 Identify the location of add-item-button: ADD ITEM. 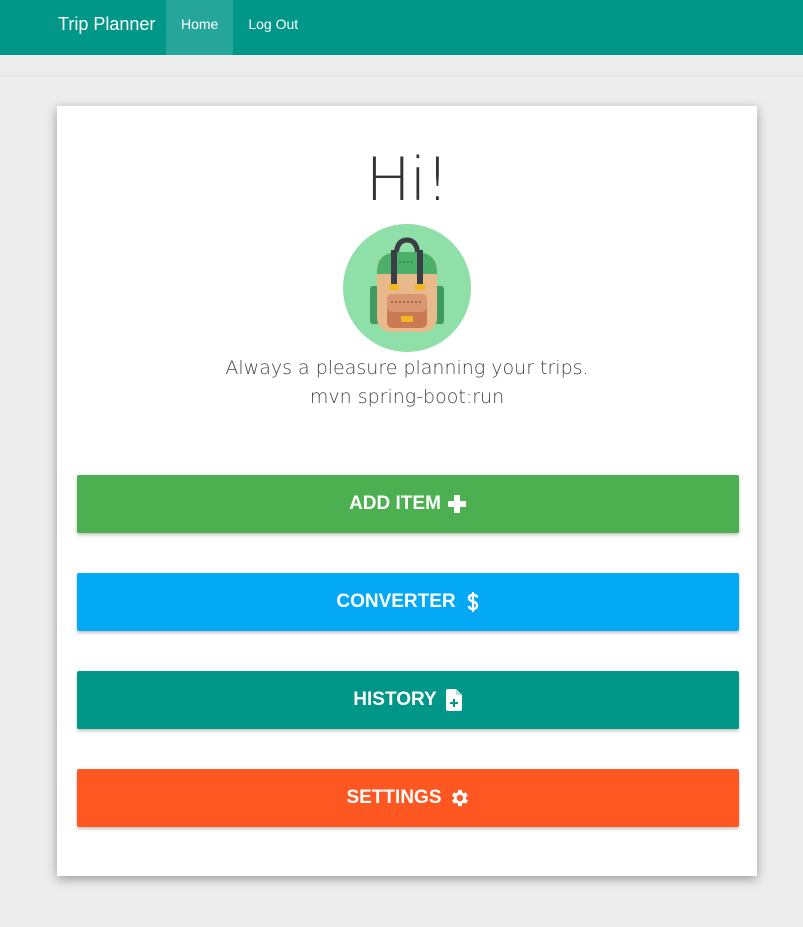
(408, 504).